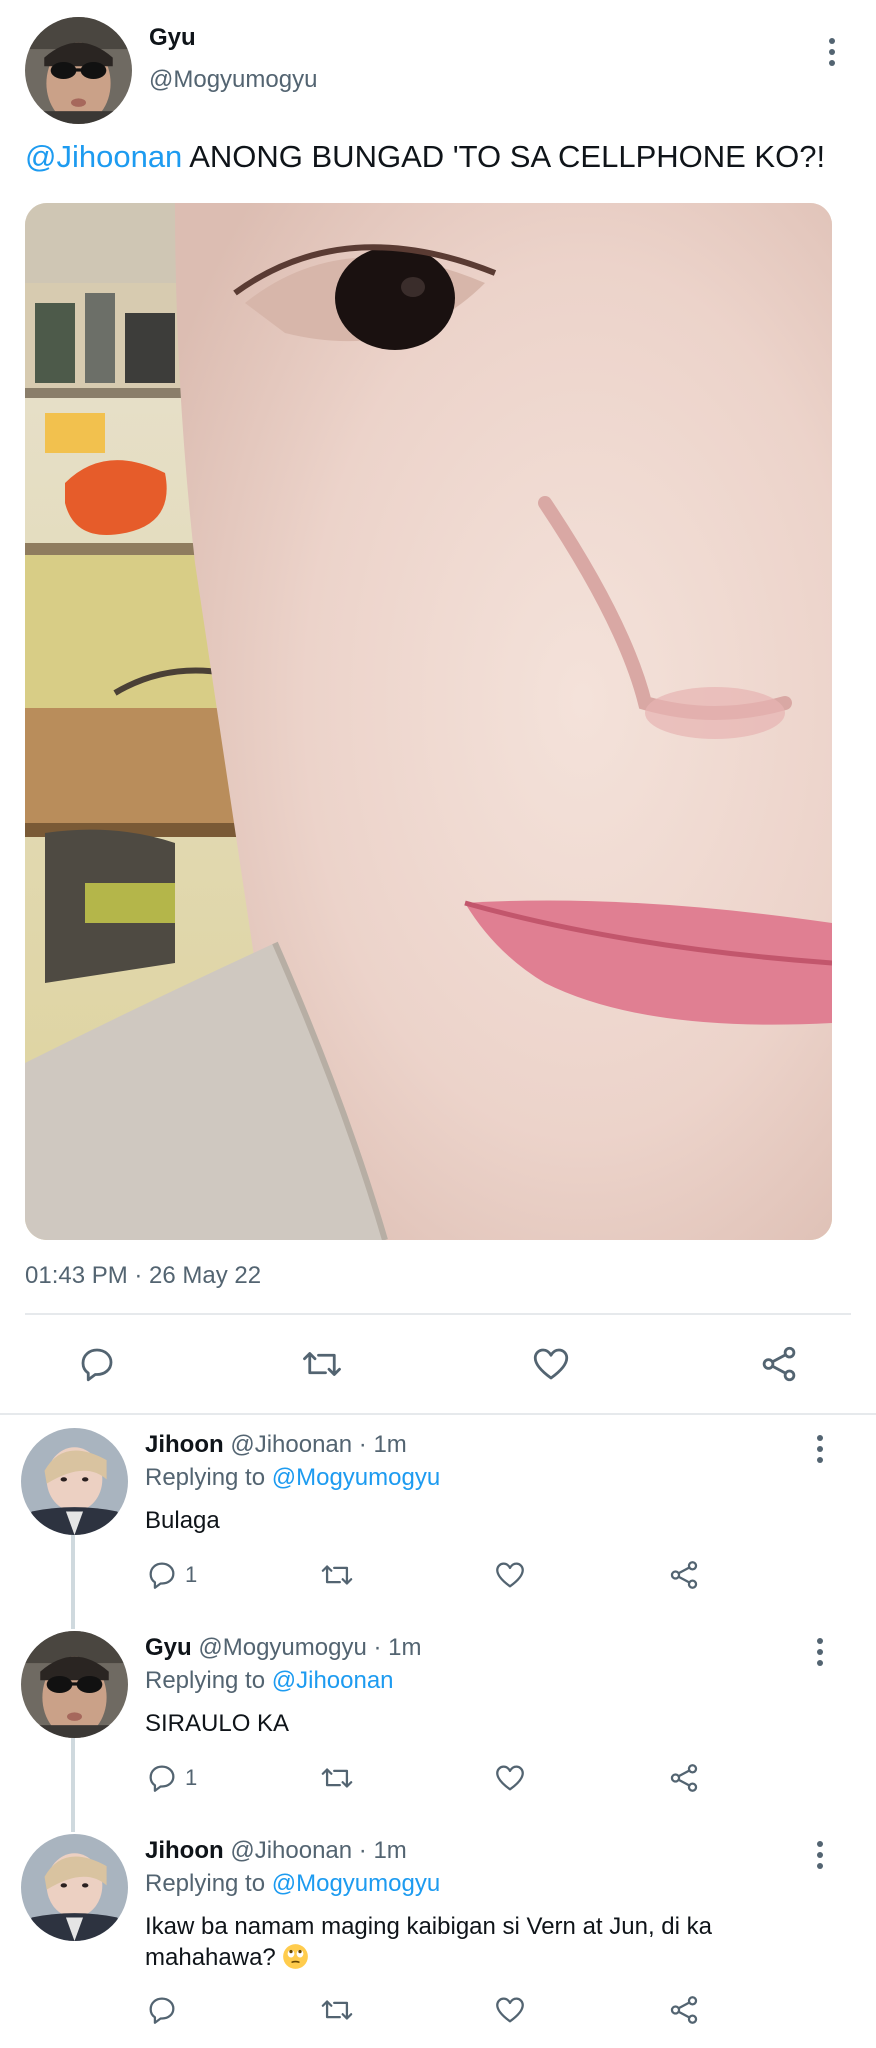  What do you see at coordinates (217, 1723) in the screenshot?
I see `reply-text: SIRAULO KA` at bounding box center [217, 1723].